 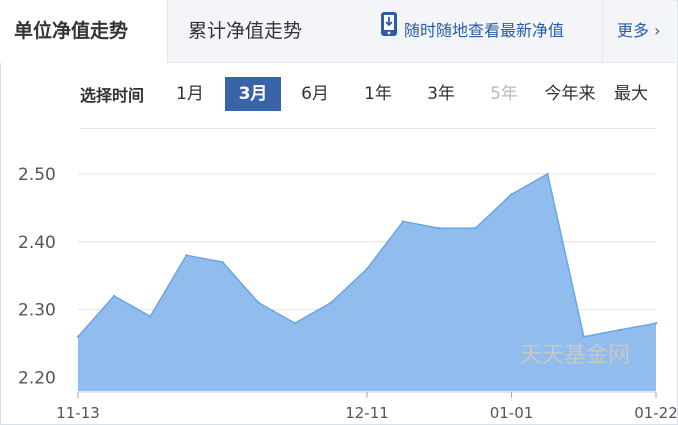 What do you see at coordinates (37, 175) in the screenshot?
I see `y-tick-label: 2.50` at bounding box center [37, 175].